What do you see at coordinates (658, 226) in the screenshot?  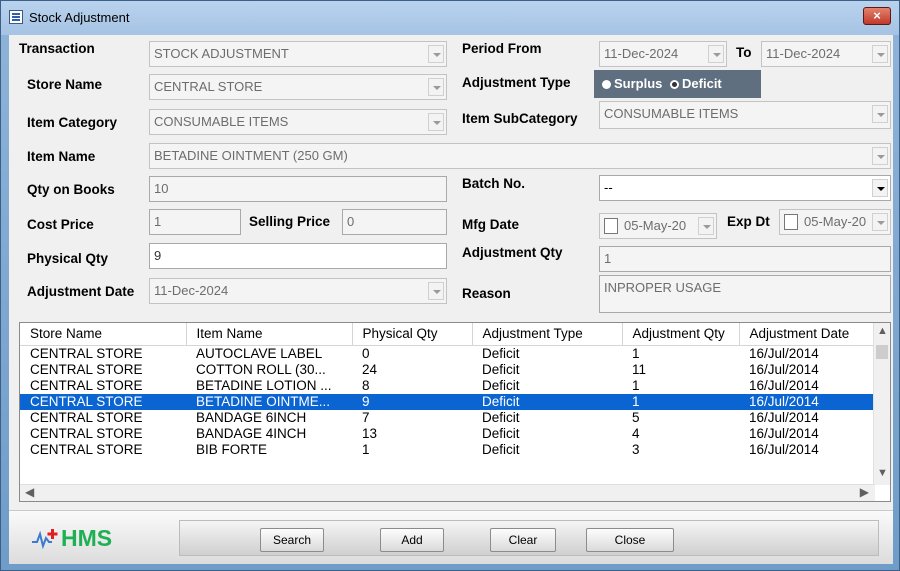 I see `mfg-date-picker: 05-May-20` at bounding box center [658, 226].